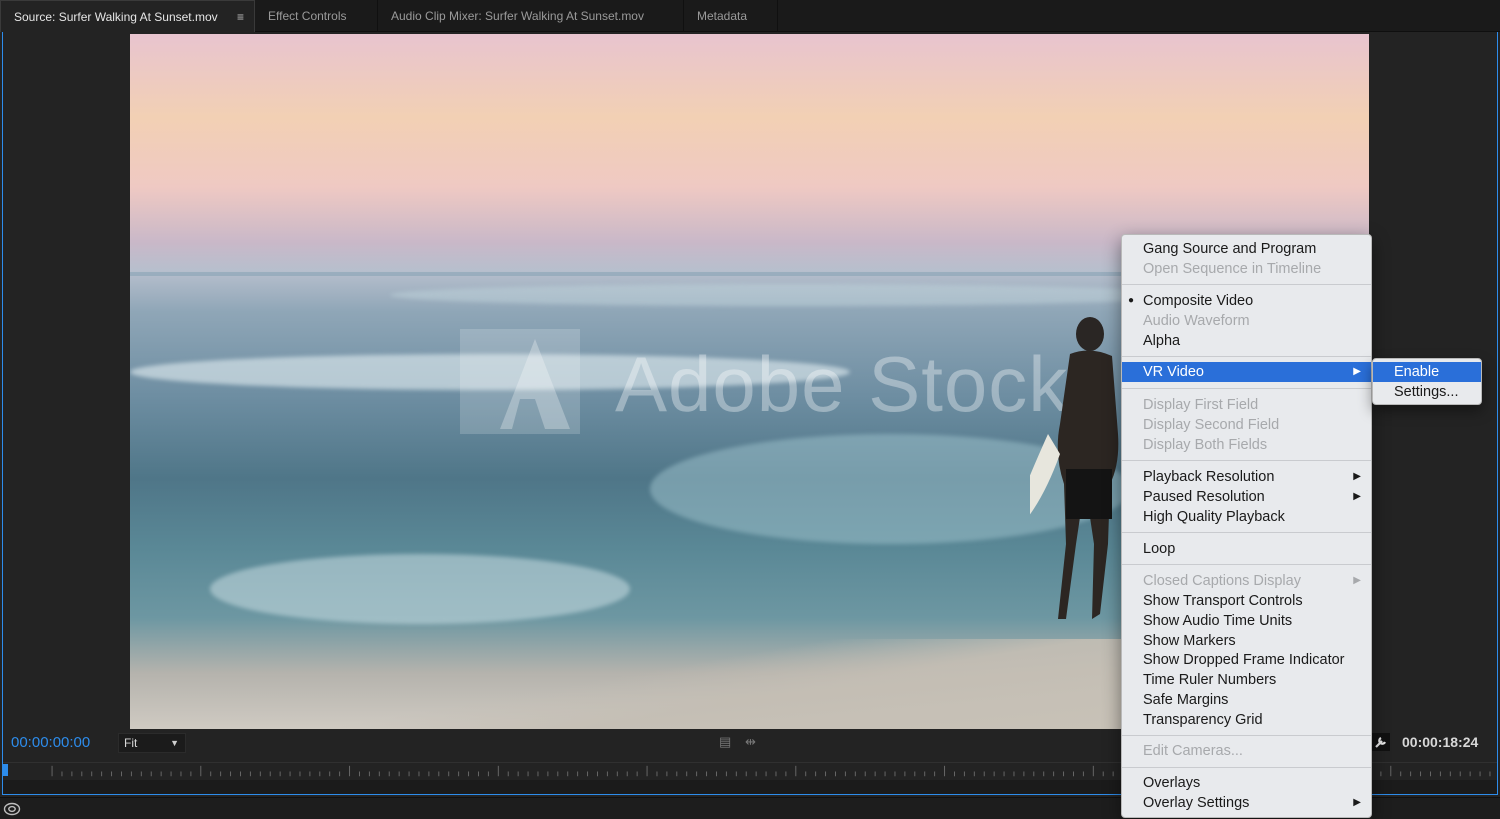 Image resolution: width=1500 pixels, height=819 pixels. Describe the element at coordinates (1246, 549) in the screenshot. I see `menu-item-loop: Loop` at that location.